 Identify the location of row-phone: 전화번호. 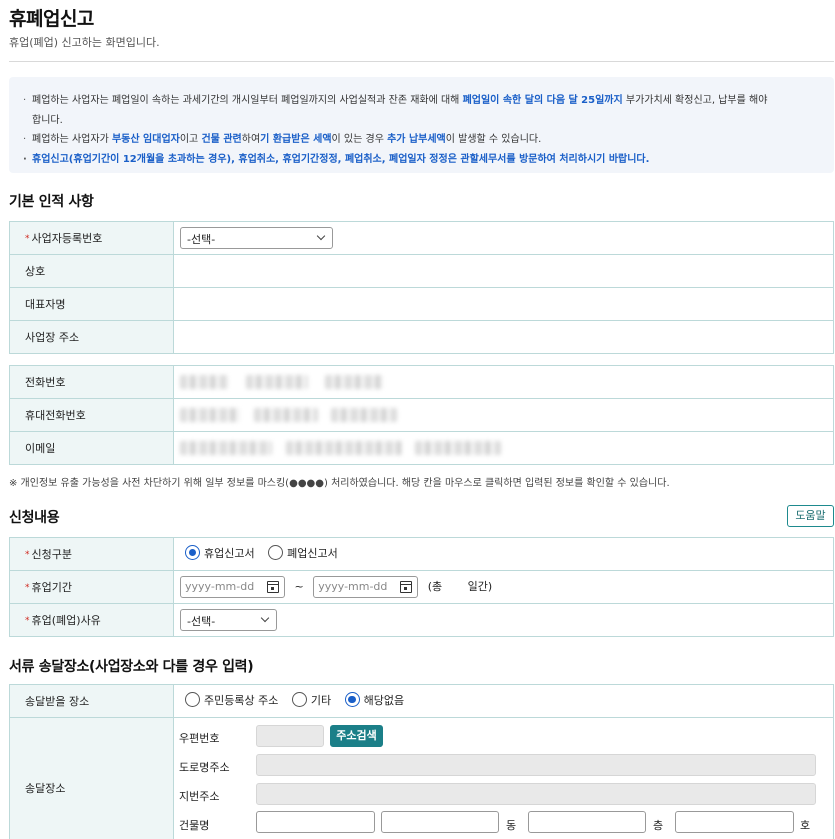
(421, 382).